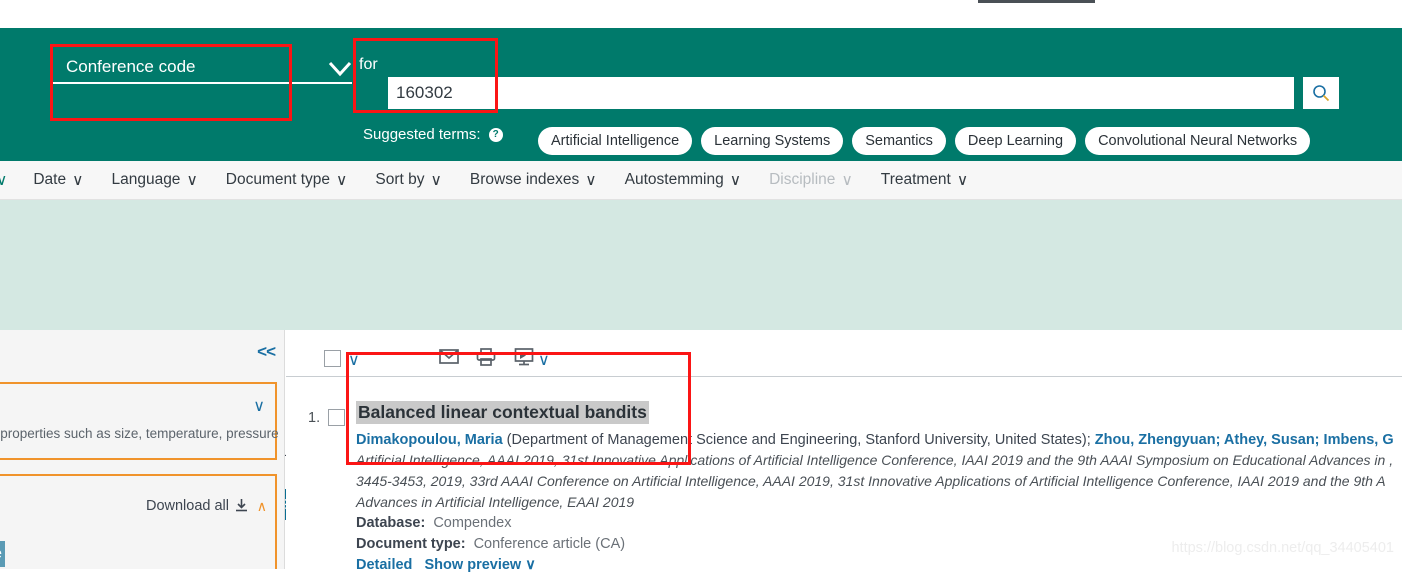  Describe the element at coordinates (802, 179) in the screenshot. I see `filter-label-discipline: Discipline` at that location.